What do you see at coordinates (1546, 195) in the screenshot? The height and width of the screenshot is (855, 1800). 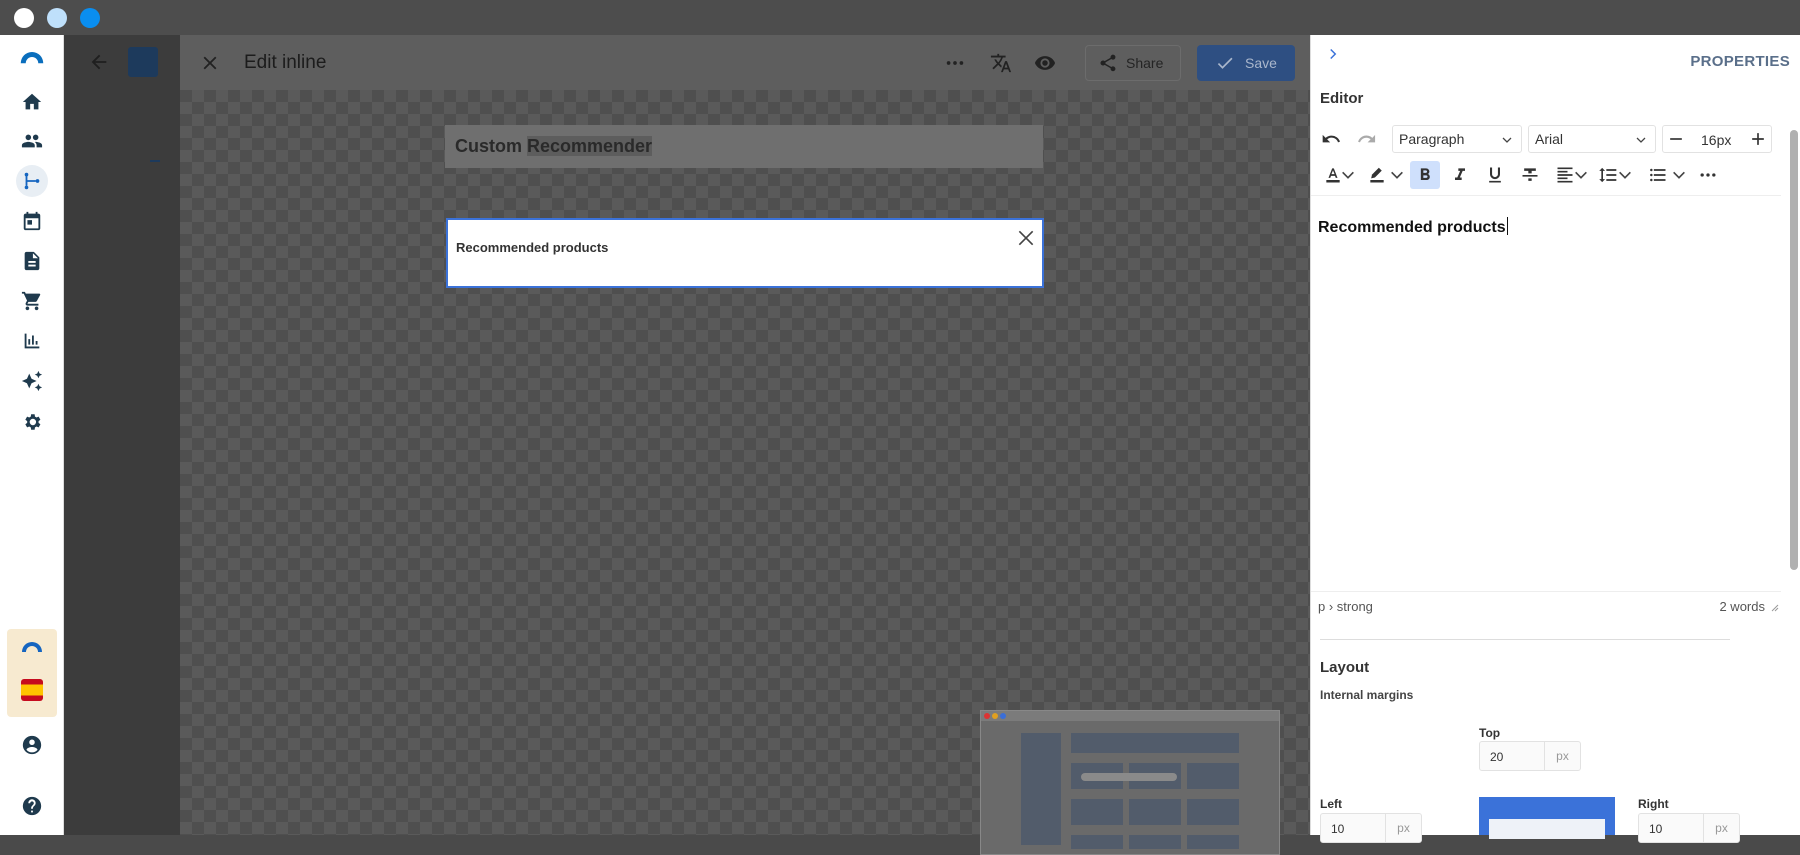 I see `toolbar-divider` at bounding box center [1546, 195].